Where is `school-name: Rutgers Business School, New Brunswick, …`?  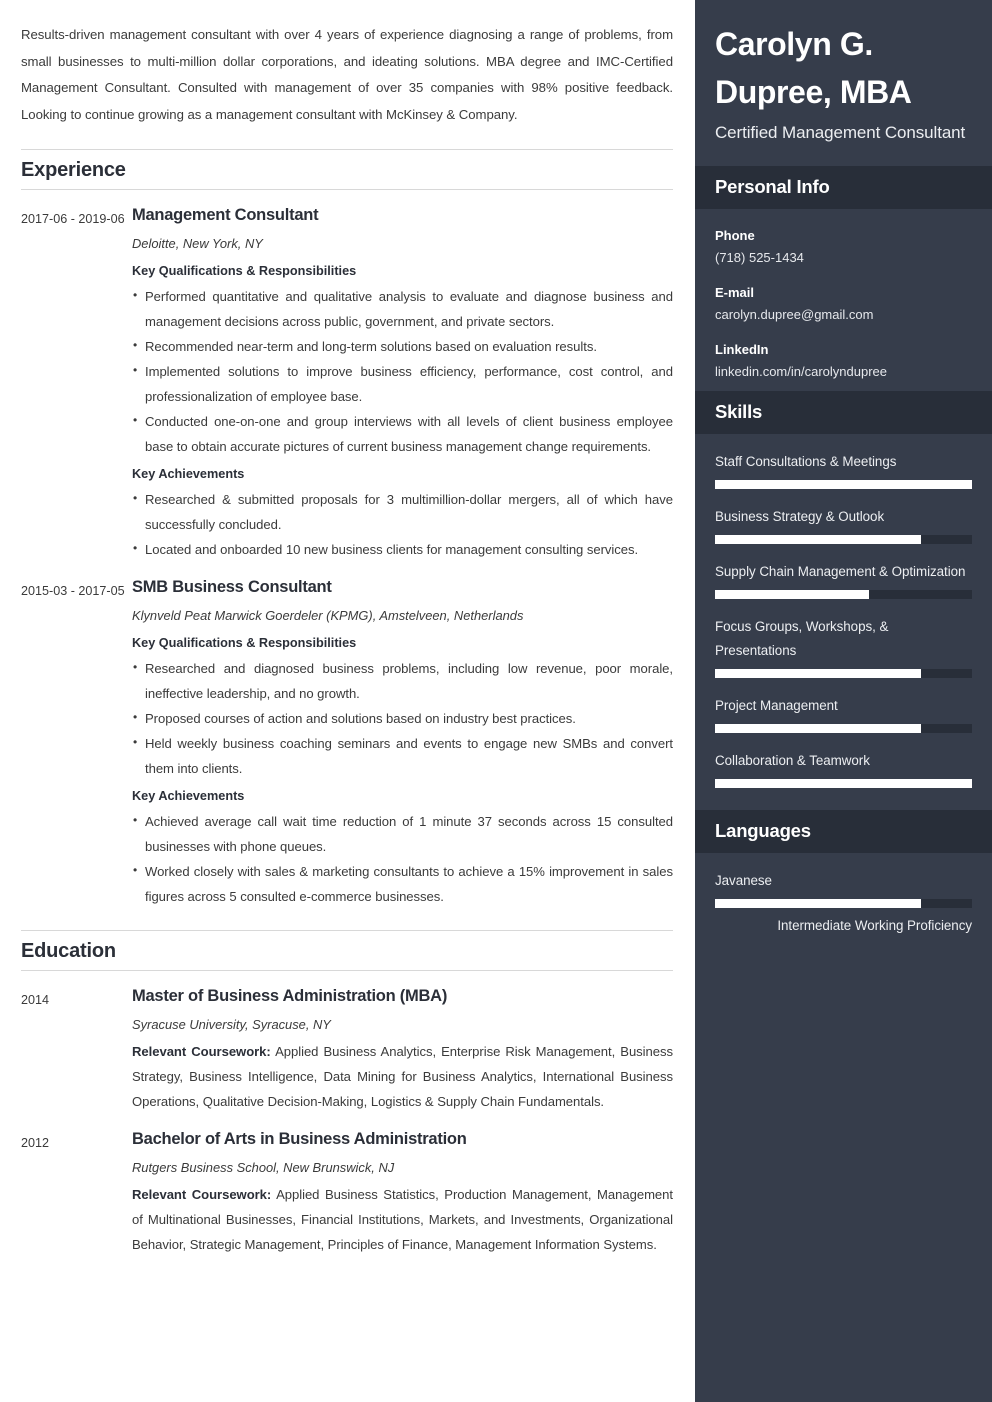 school-name: Rutgers Business School, New Brunswick, … is located at coordinates (263, 1167).